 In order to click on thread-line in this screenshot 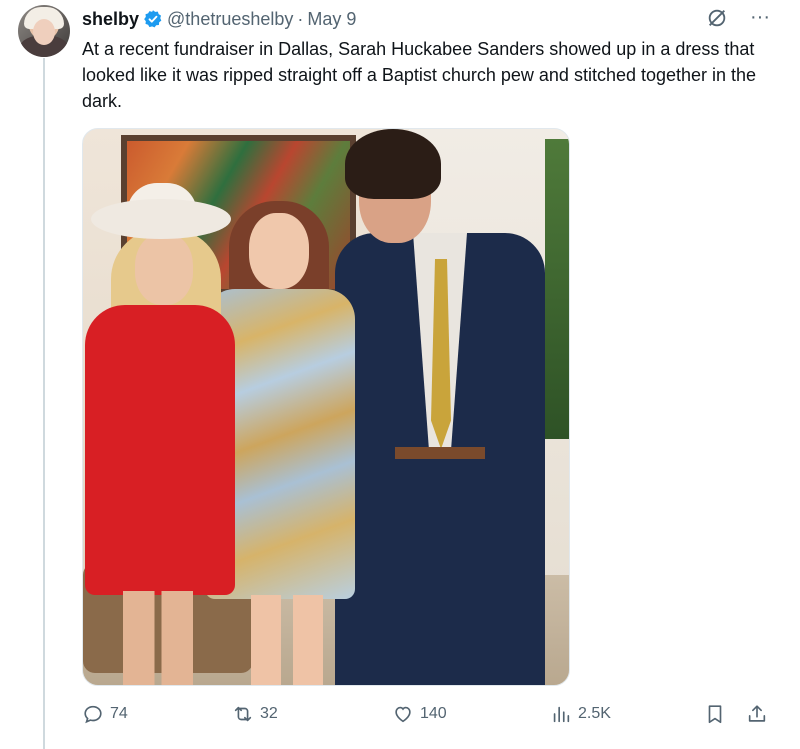, I will do `click(44, 403)`.